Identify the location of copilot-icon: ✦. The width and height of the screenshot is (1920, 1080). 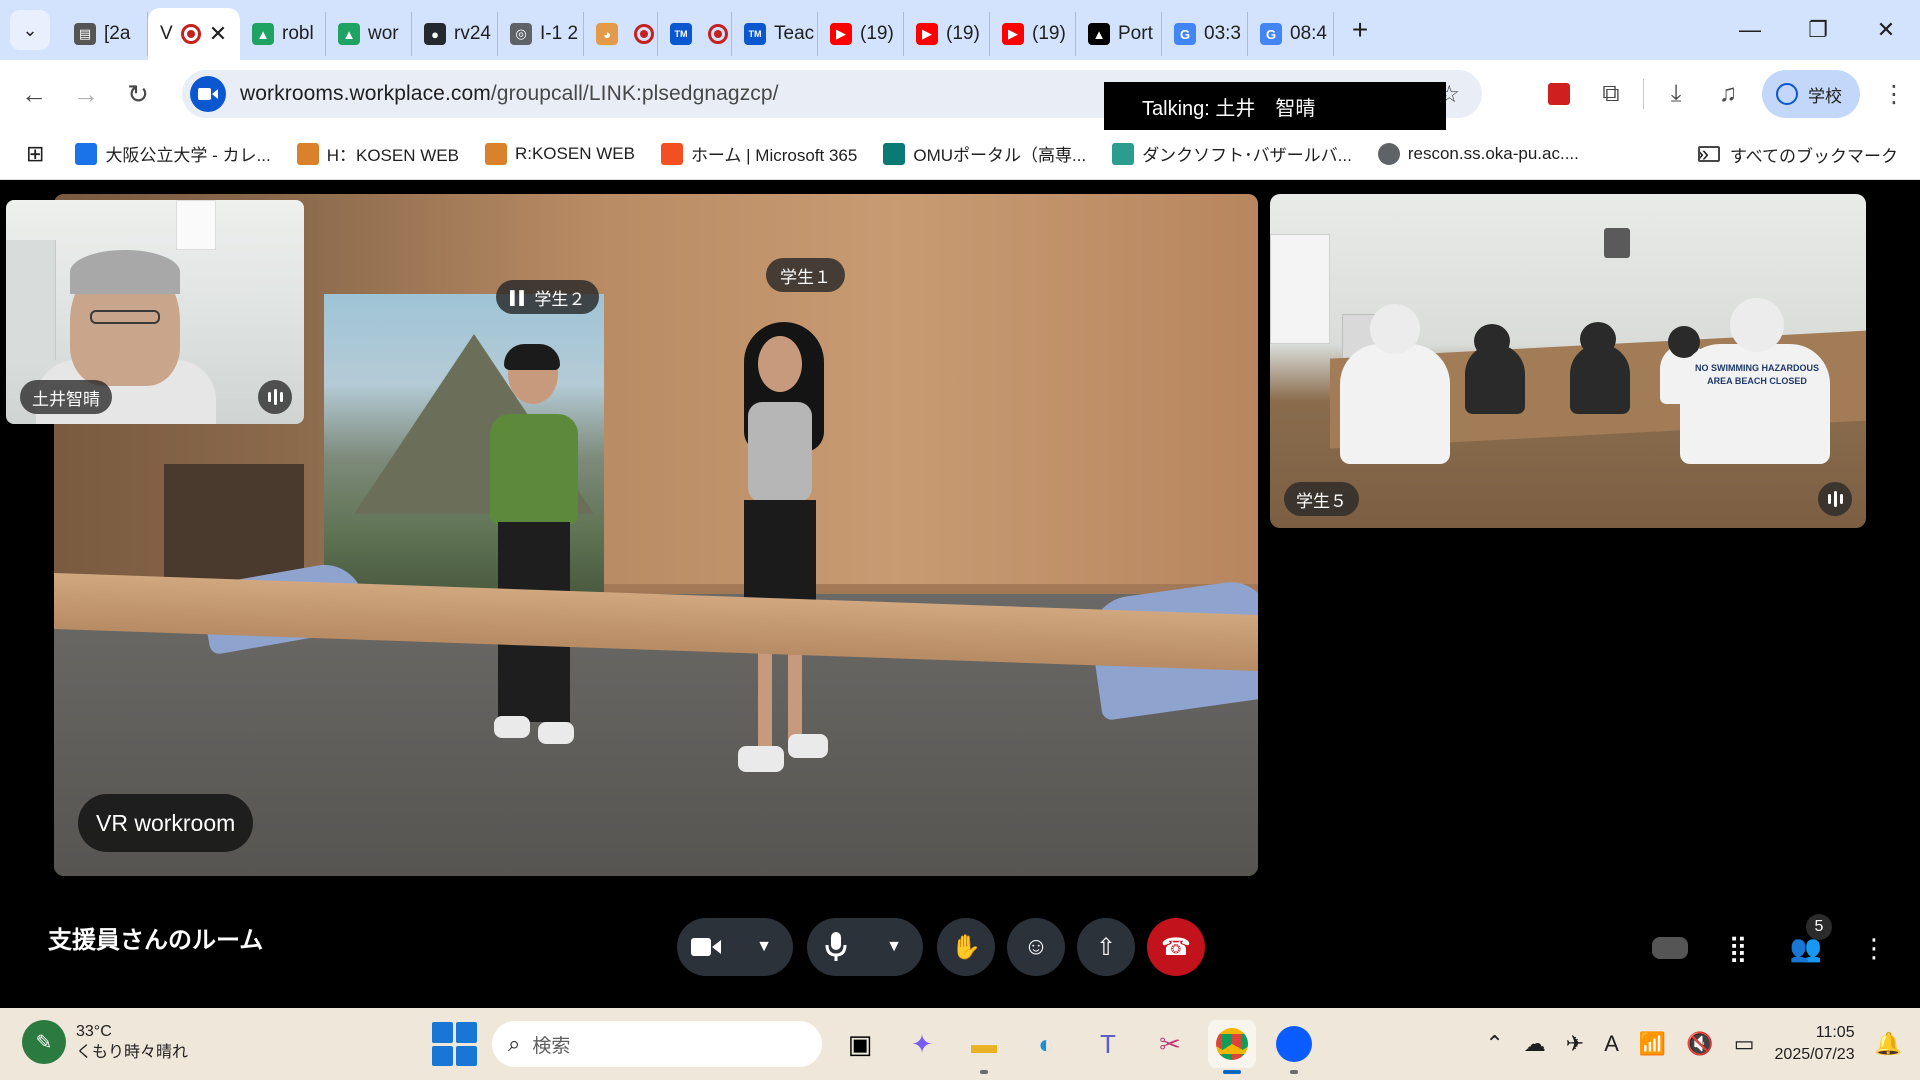
(922, 1044).